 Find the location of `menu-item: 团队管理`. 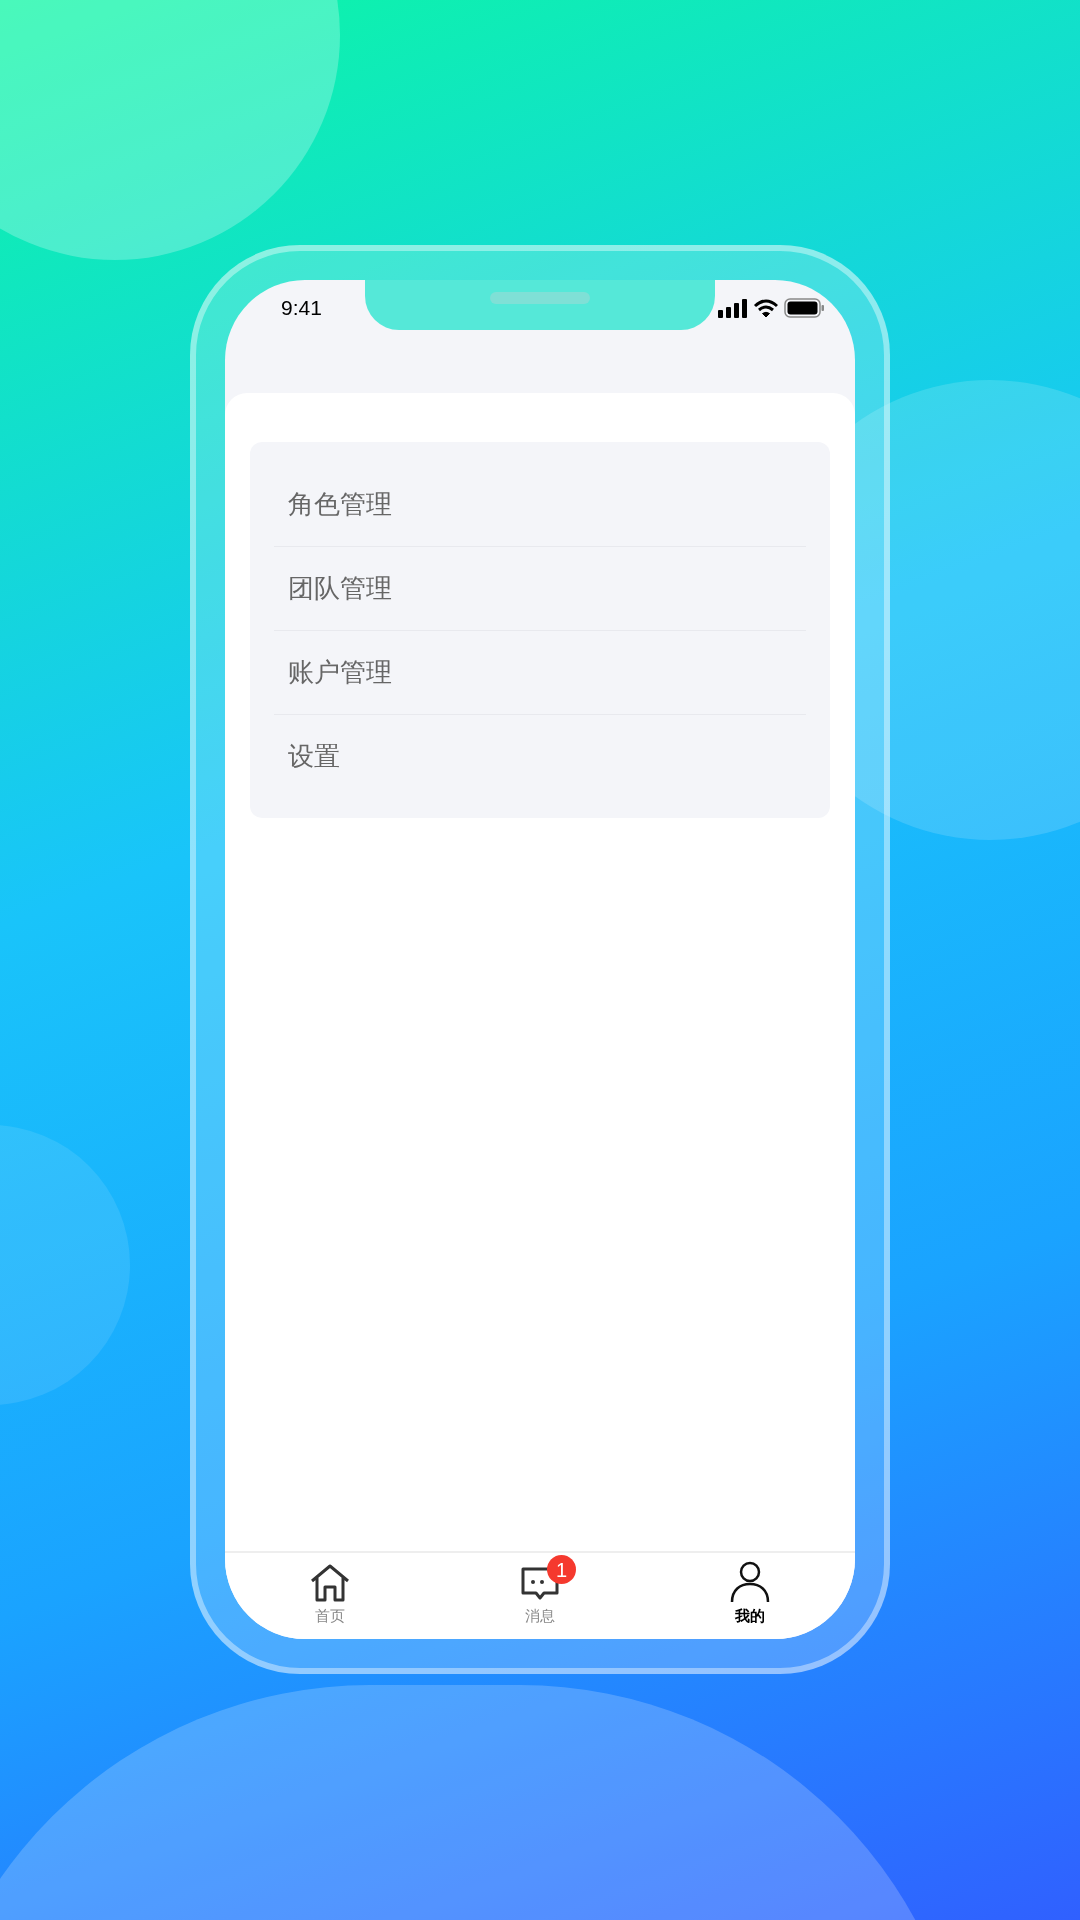

menu-item: 团队管理 is located at coordinates (540, 588).